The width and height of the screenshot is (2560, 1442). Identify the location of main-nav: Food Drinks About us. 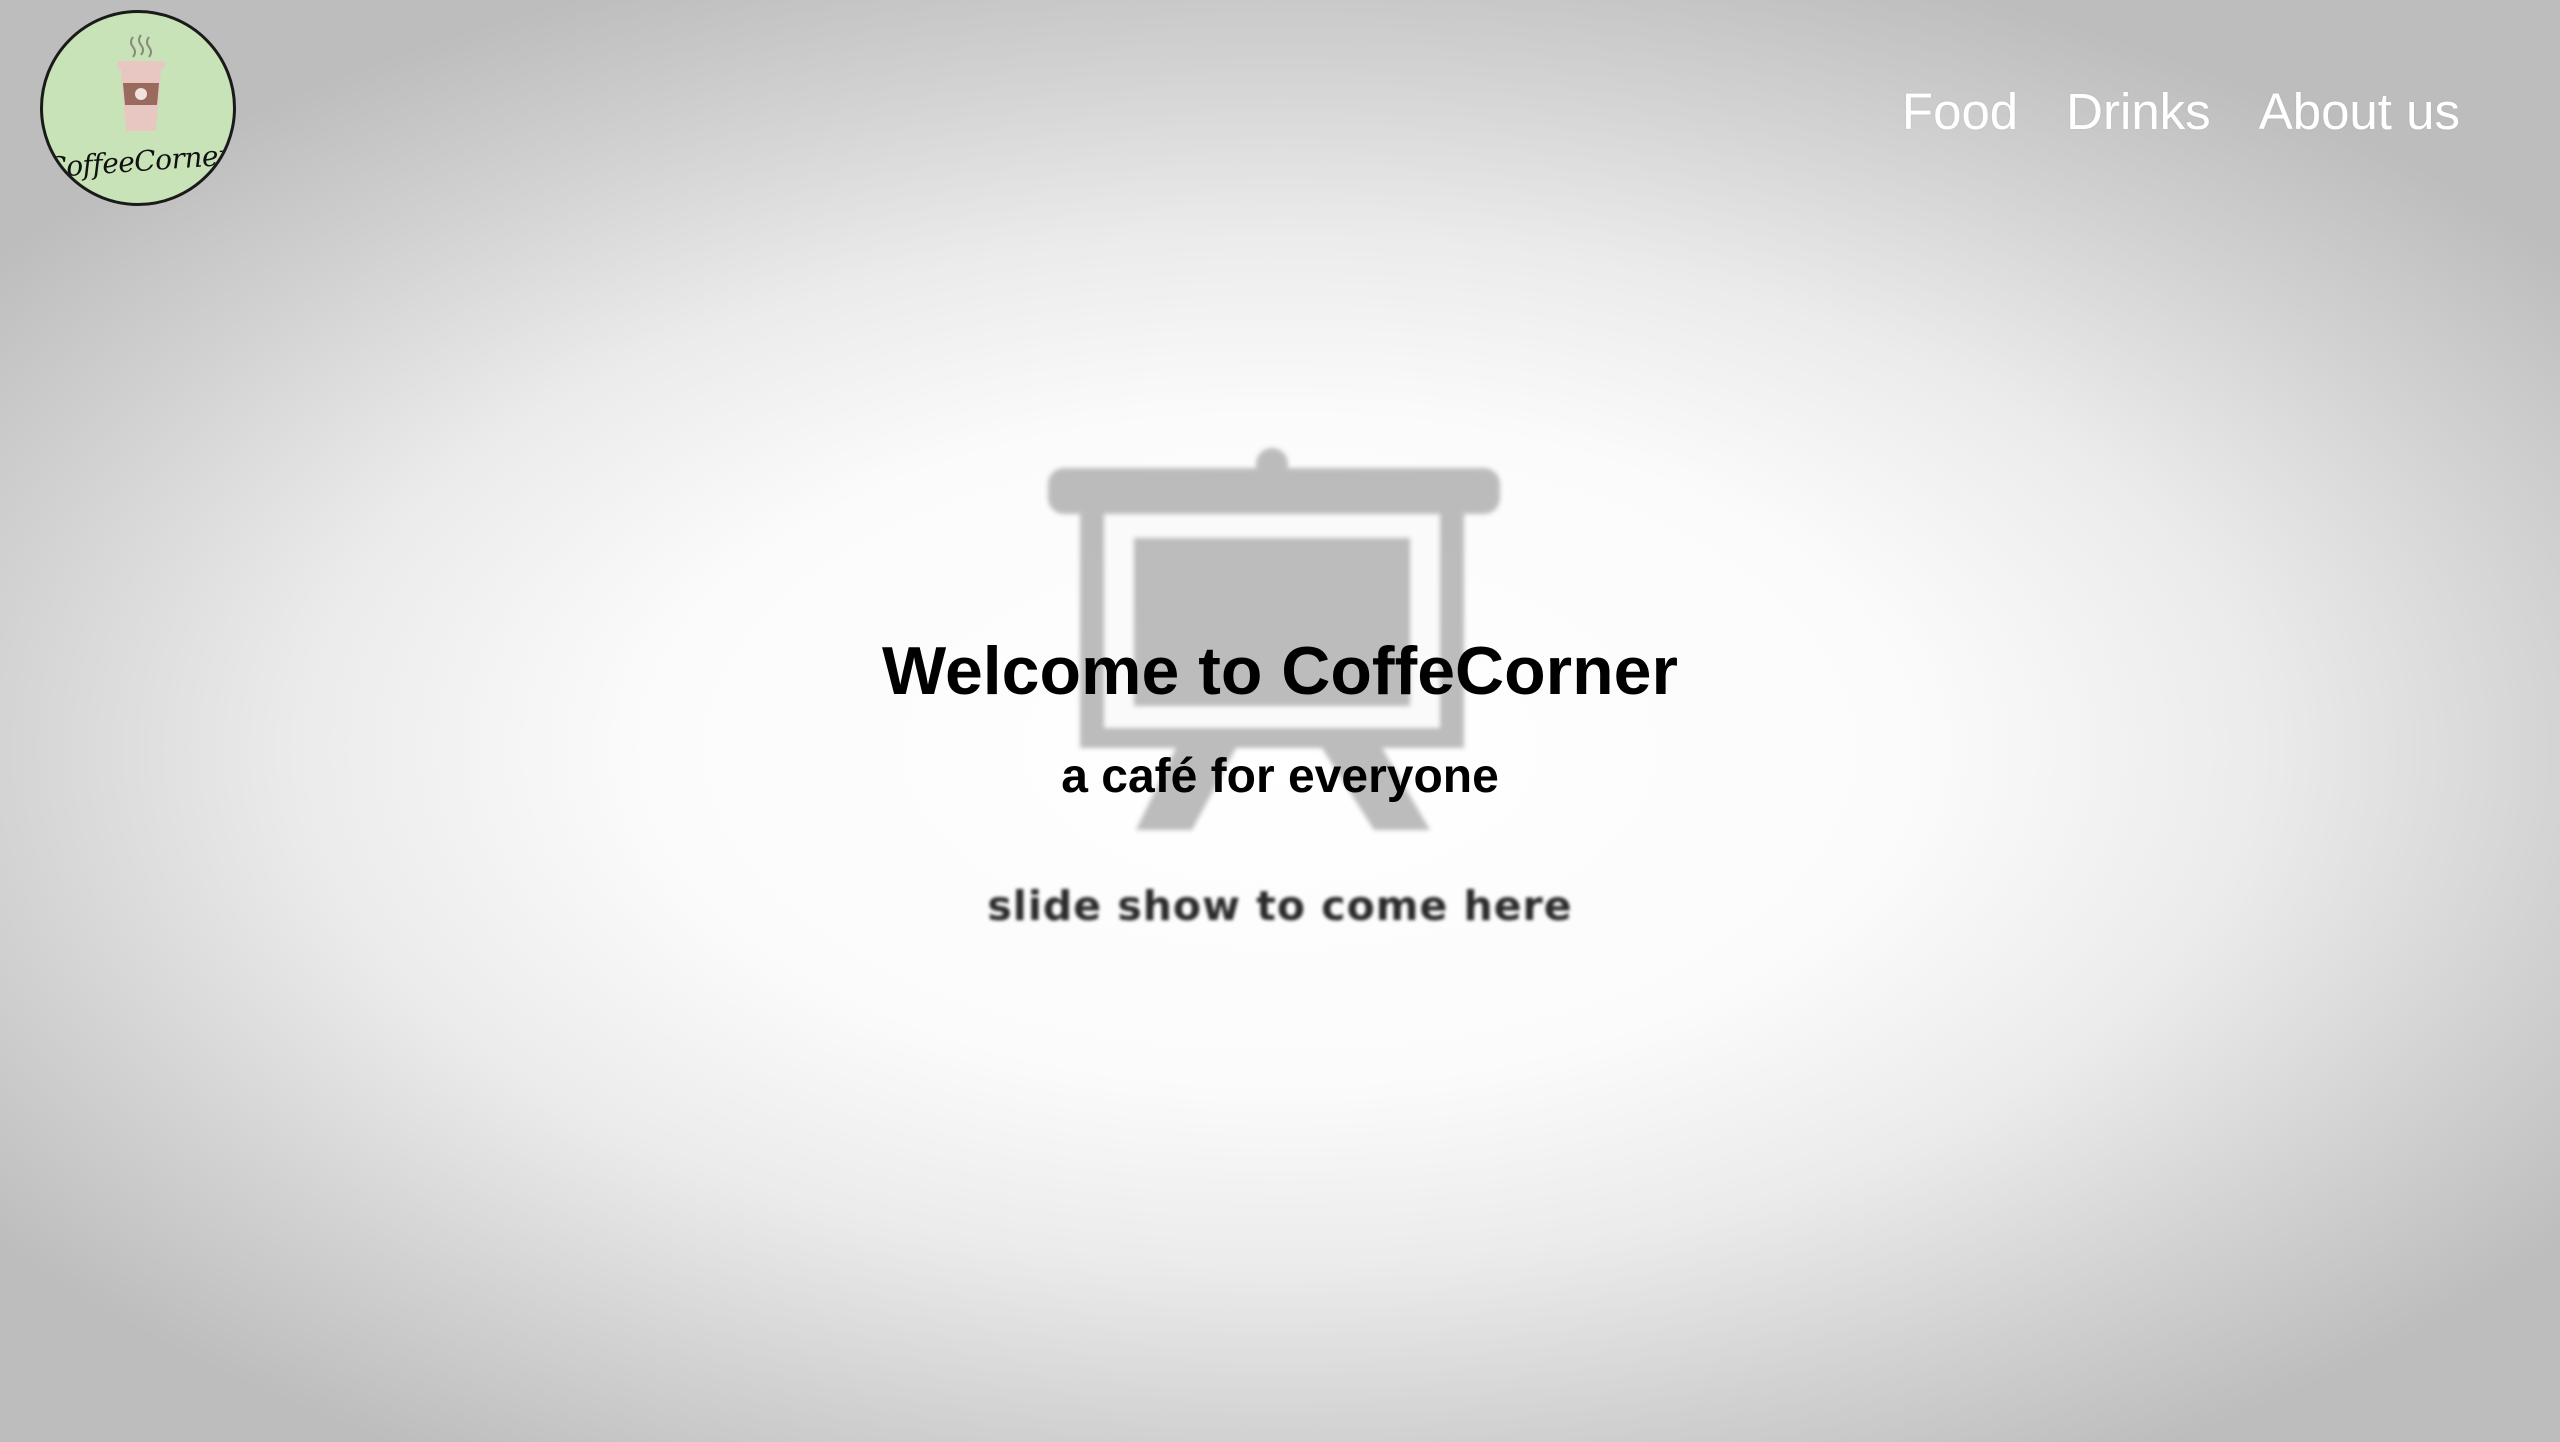
(2181, 111).